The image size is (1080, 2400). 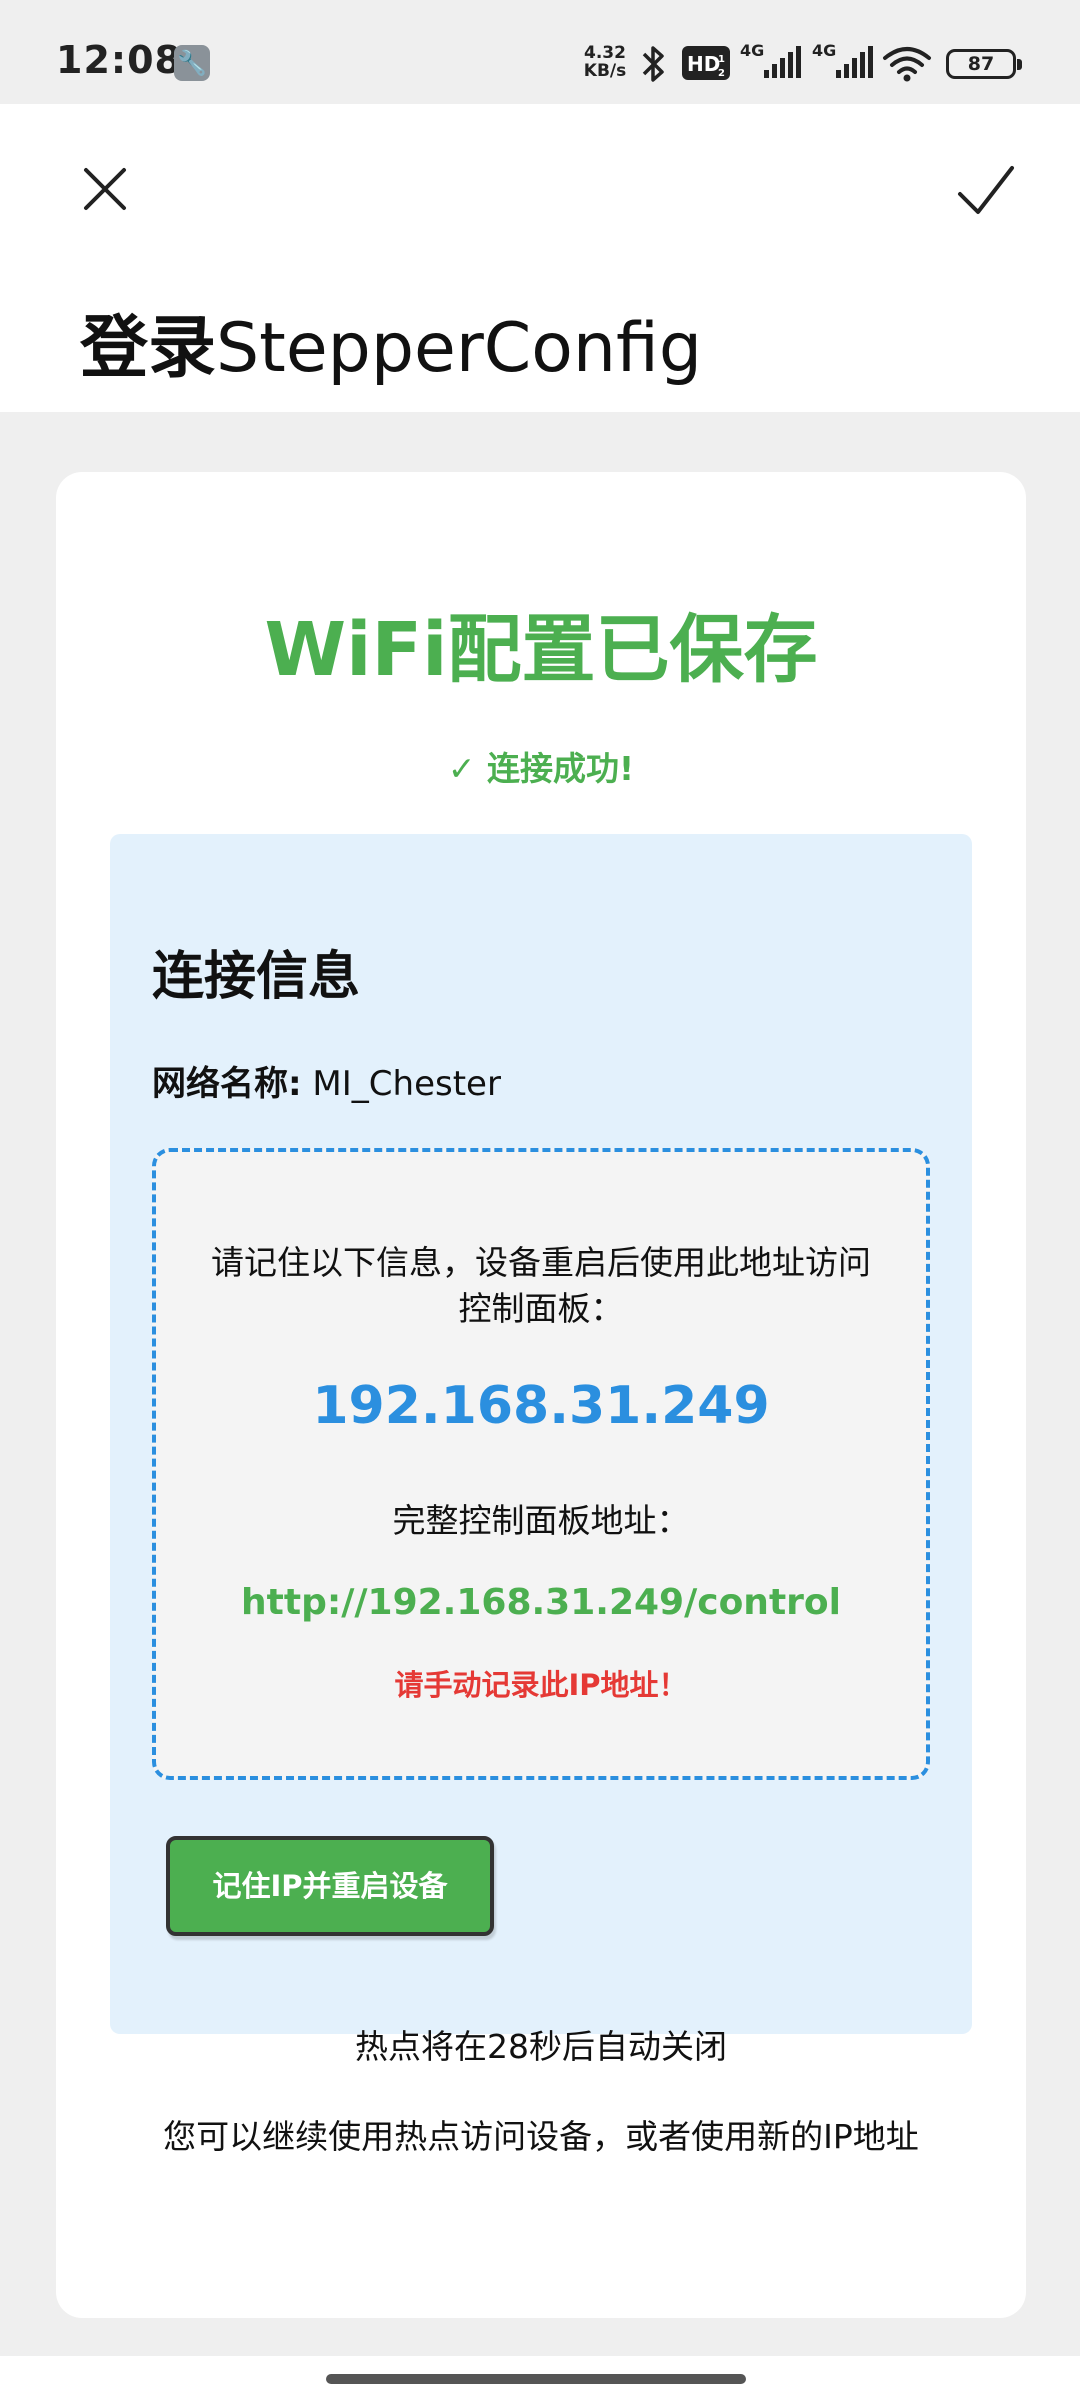 I want to click on wrench-icon: 🔧, so click(x=192, y=63).